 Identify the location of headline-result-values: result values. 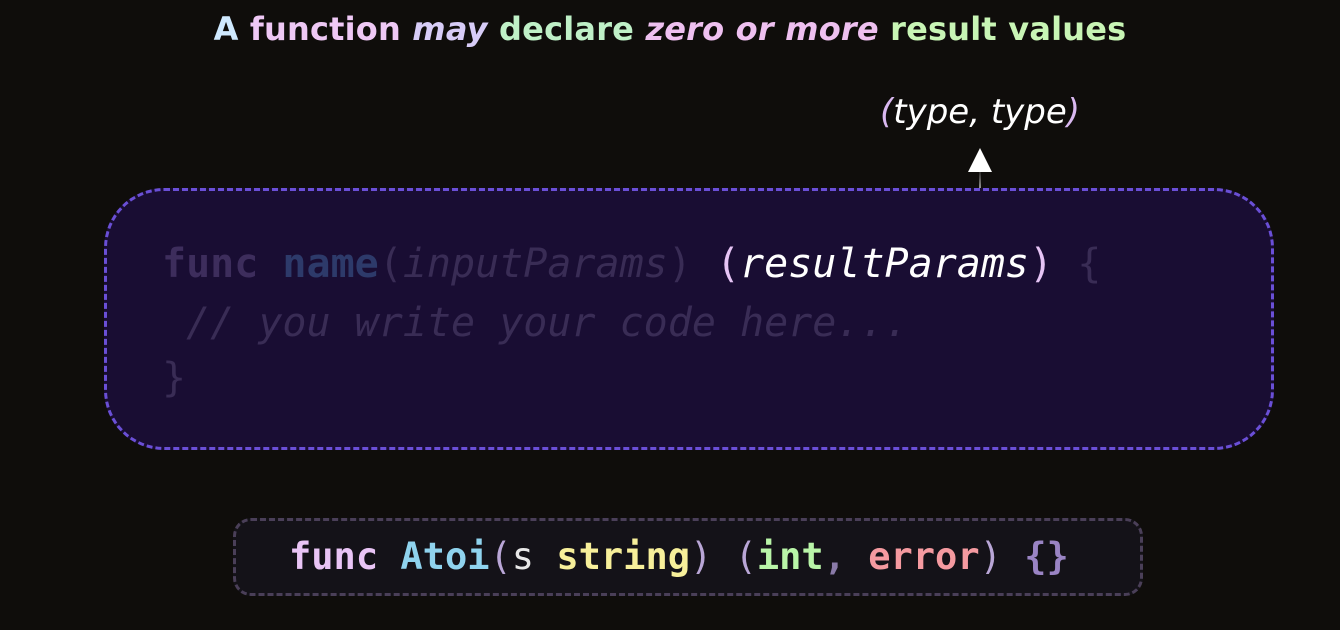
(1002, 29).